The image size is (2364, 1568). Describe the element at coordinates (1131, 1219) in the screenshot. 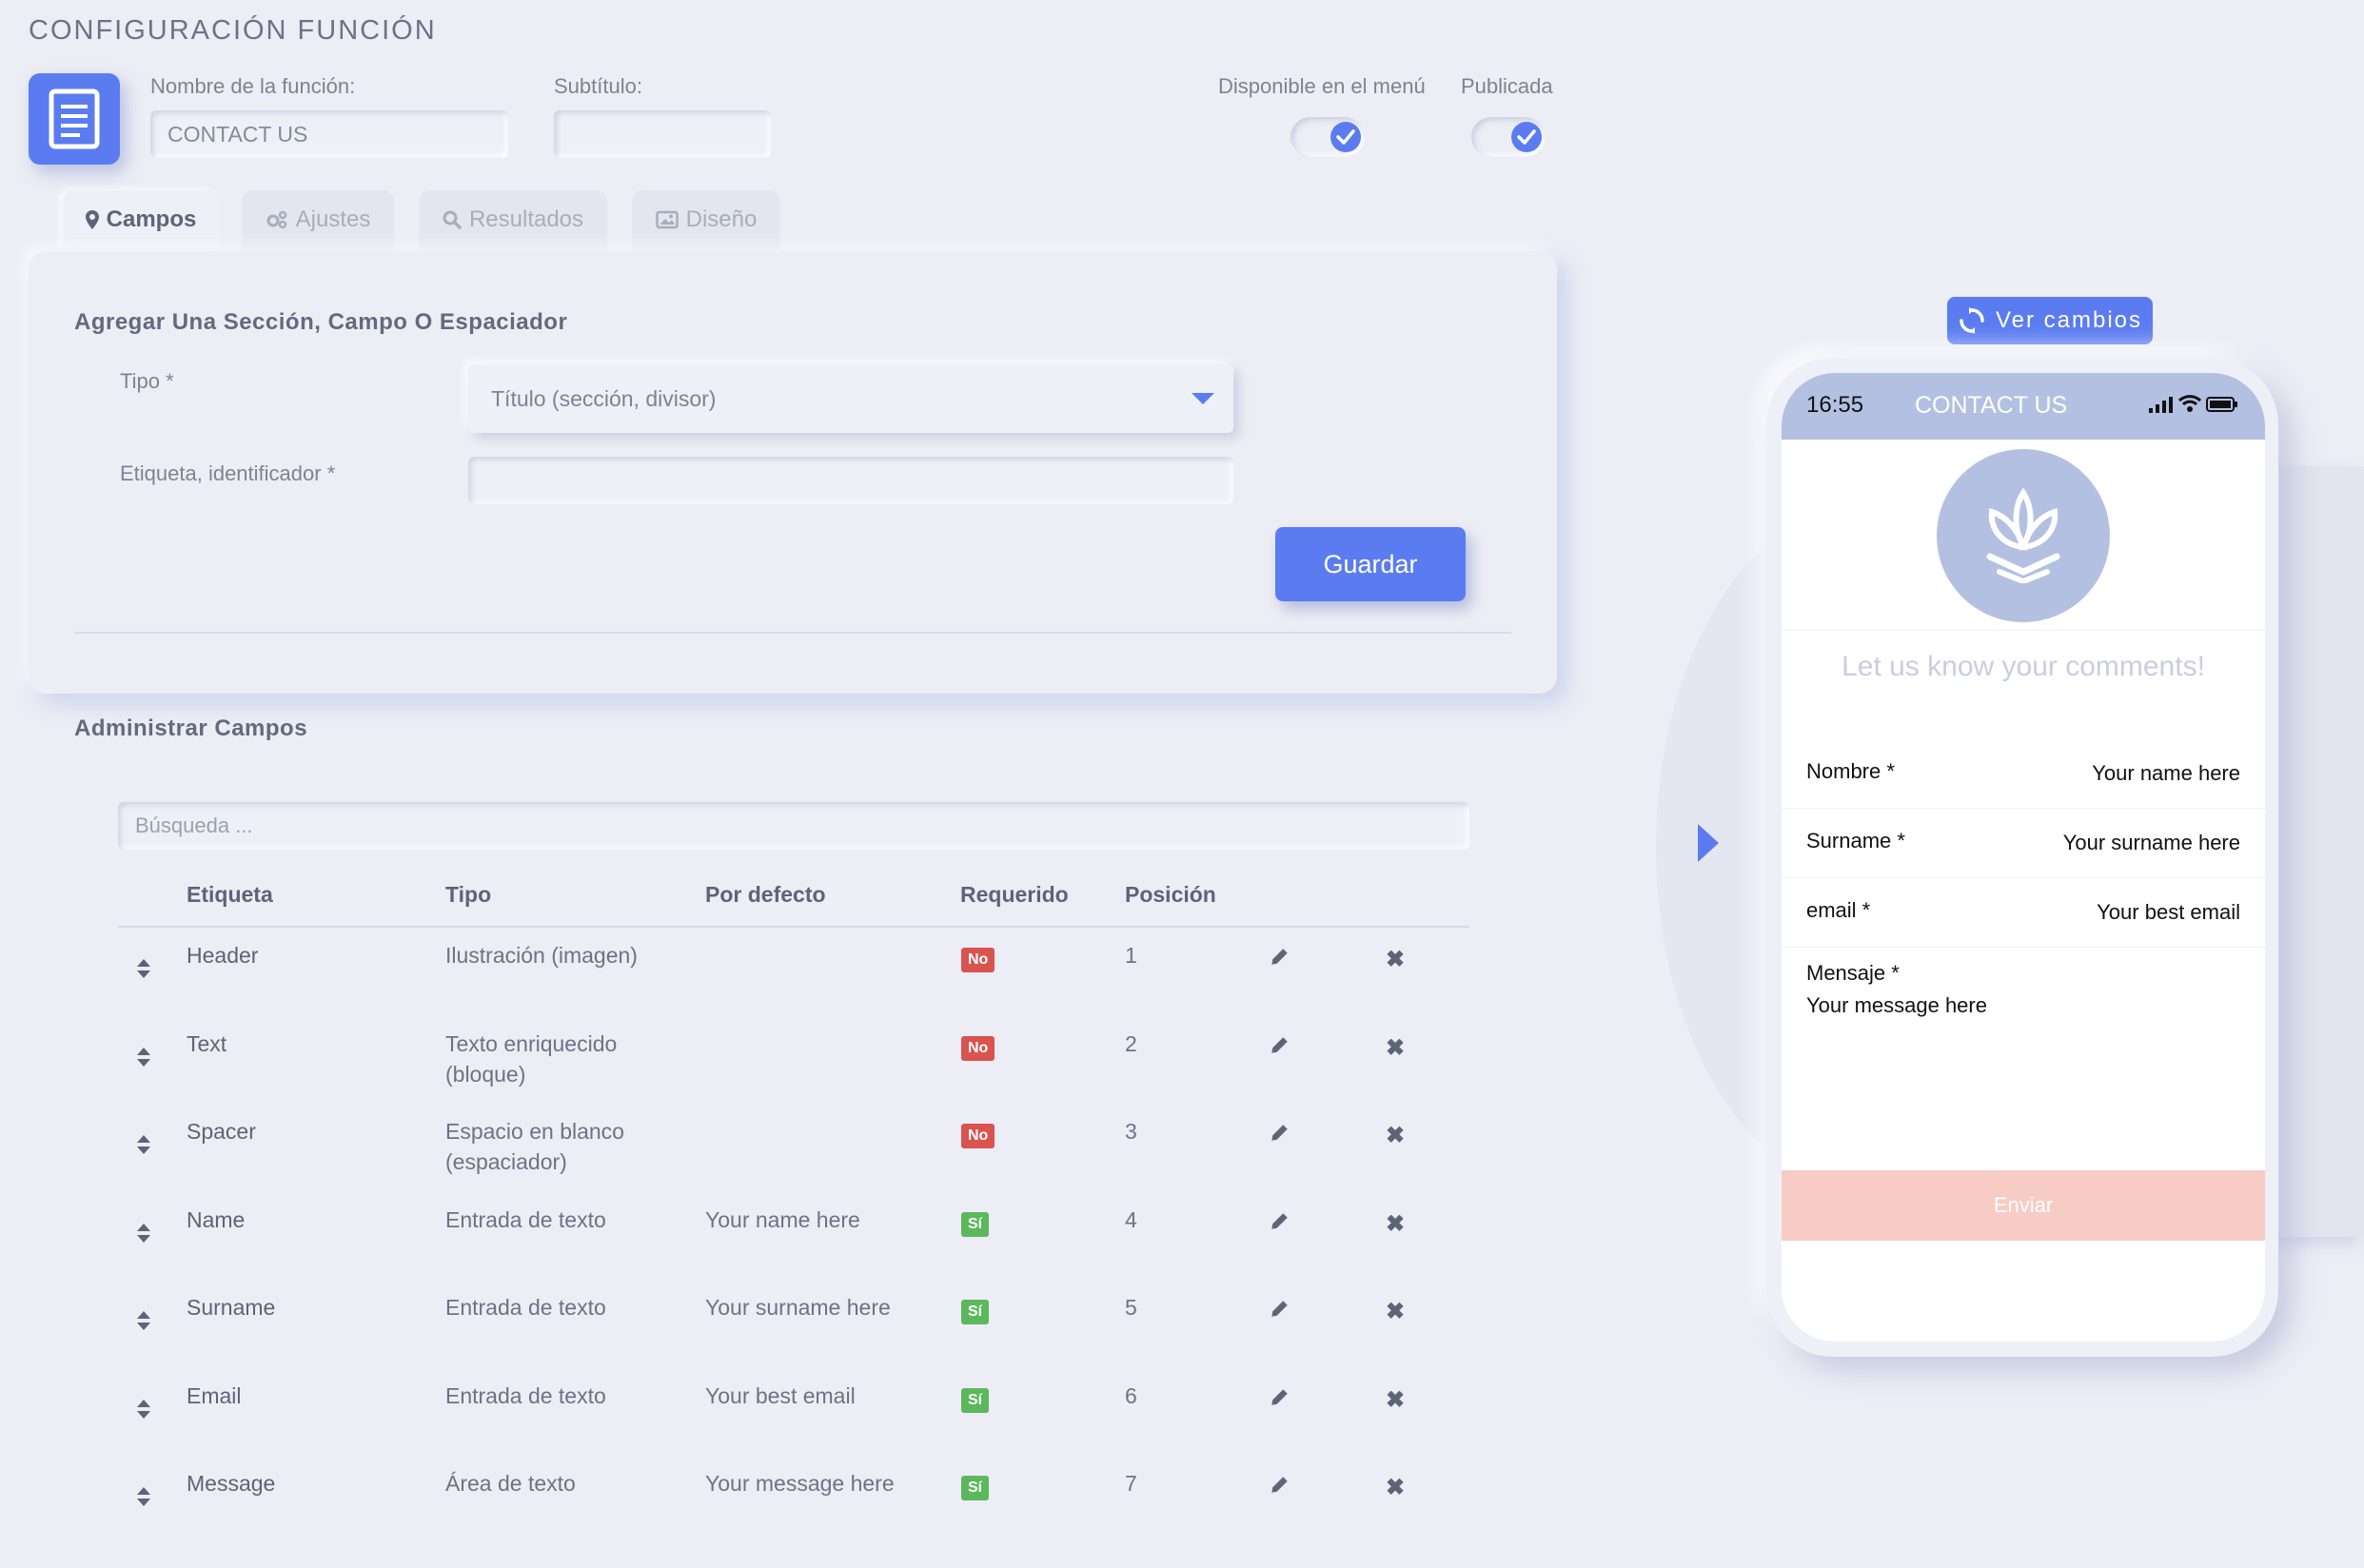

I see `row-position: 4` at that location.